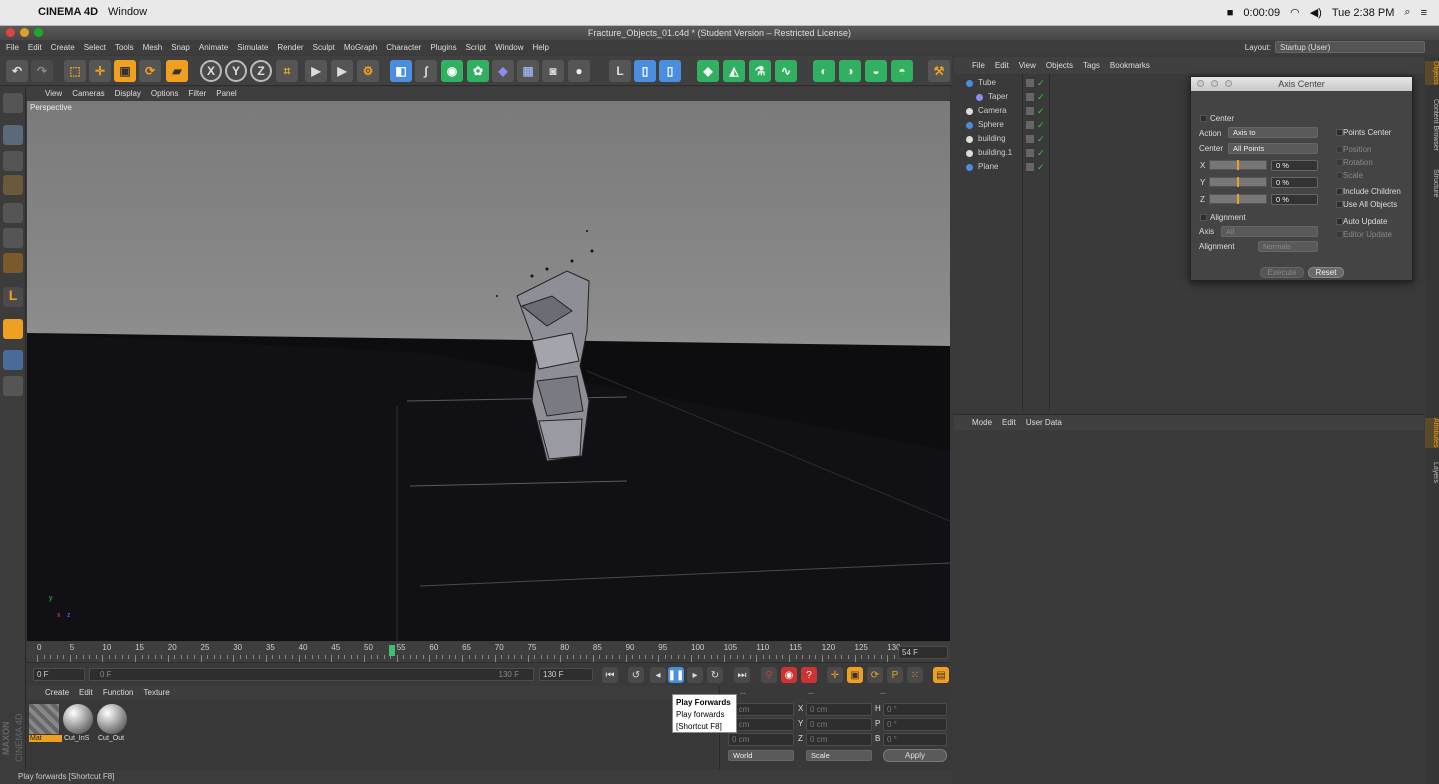 The height and width of the screenshot is (784, 1439). I want to click on go-to-start-icon: ⏮, so click(610, 675).